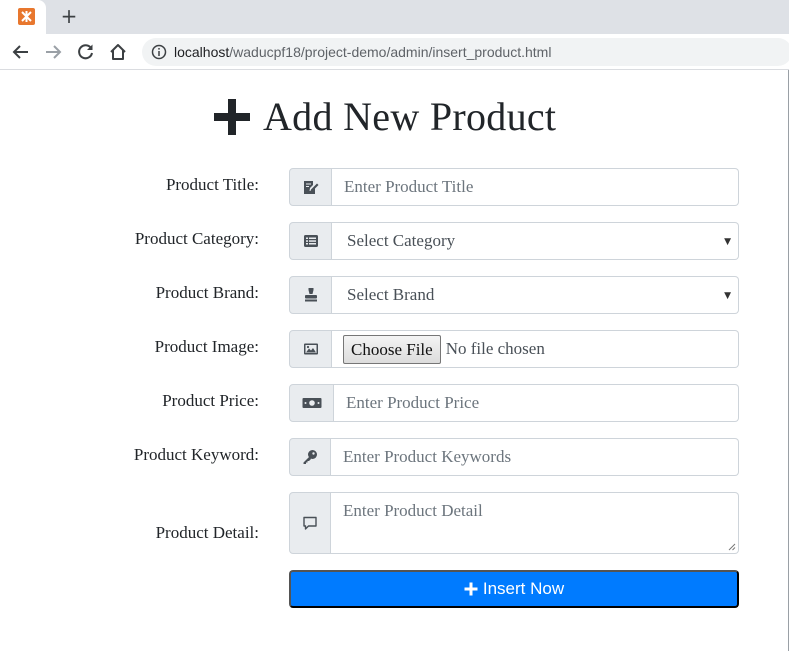  I want to click on label-product-price: Product Price:, so click(210, 400).